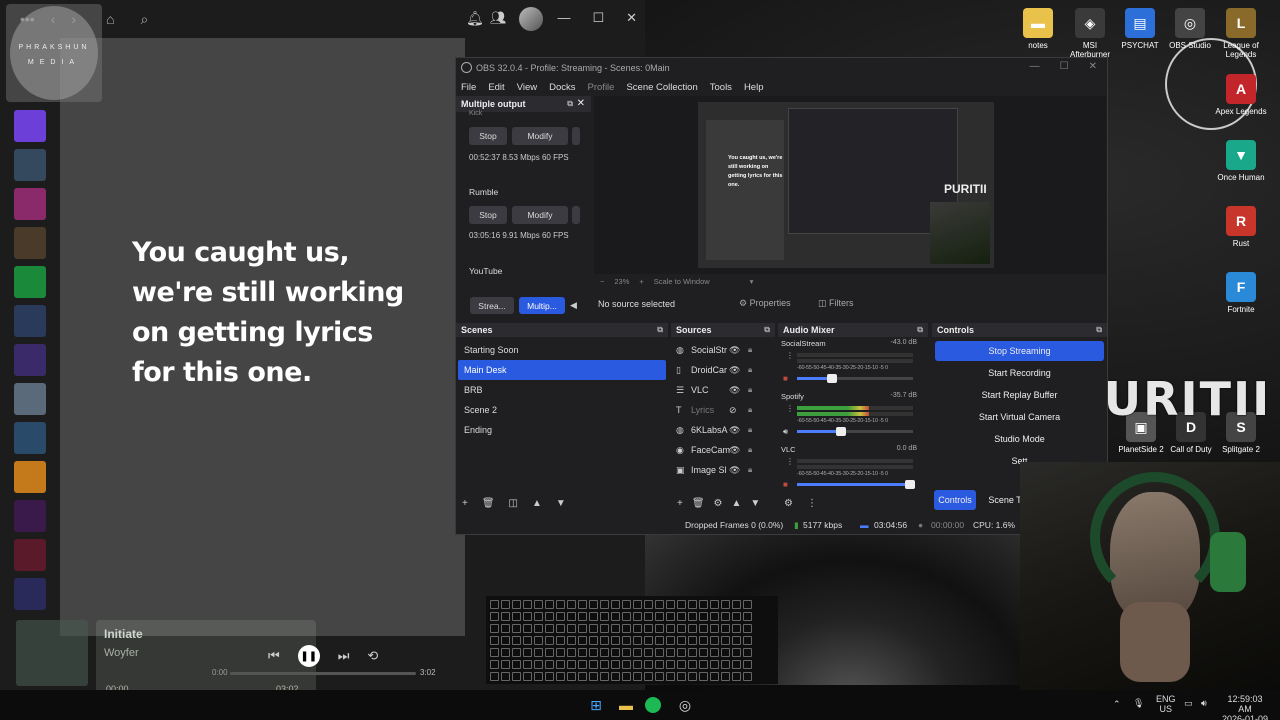 This screenshot has height=720, width=1280. I want to click on zoom-in-icon: +, so click(641, 281).